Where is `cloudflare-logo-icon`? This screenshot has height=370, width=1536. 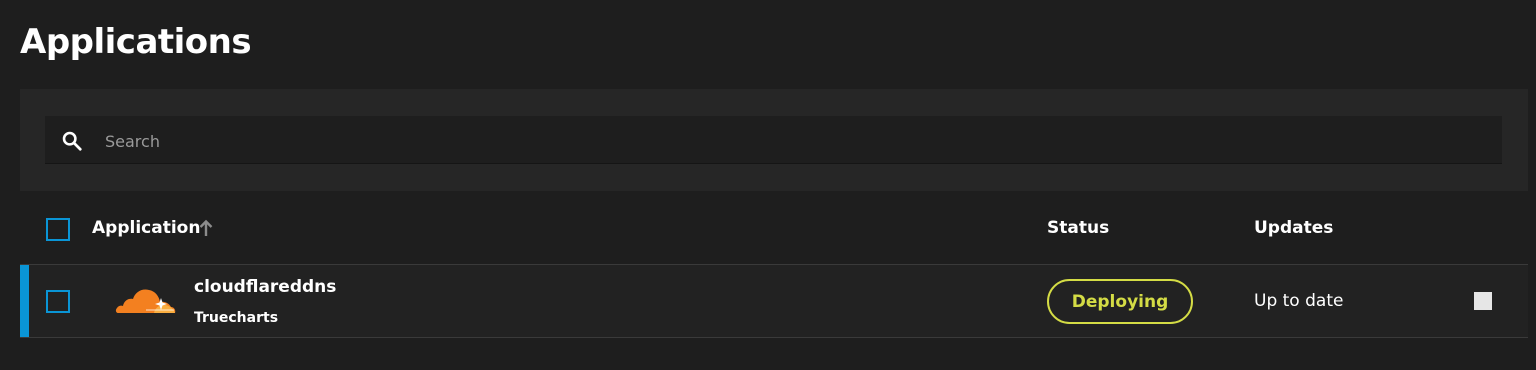 cloudflare-logo-icon is located at coordinates (145, 301).